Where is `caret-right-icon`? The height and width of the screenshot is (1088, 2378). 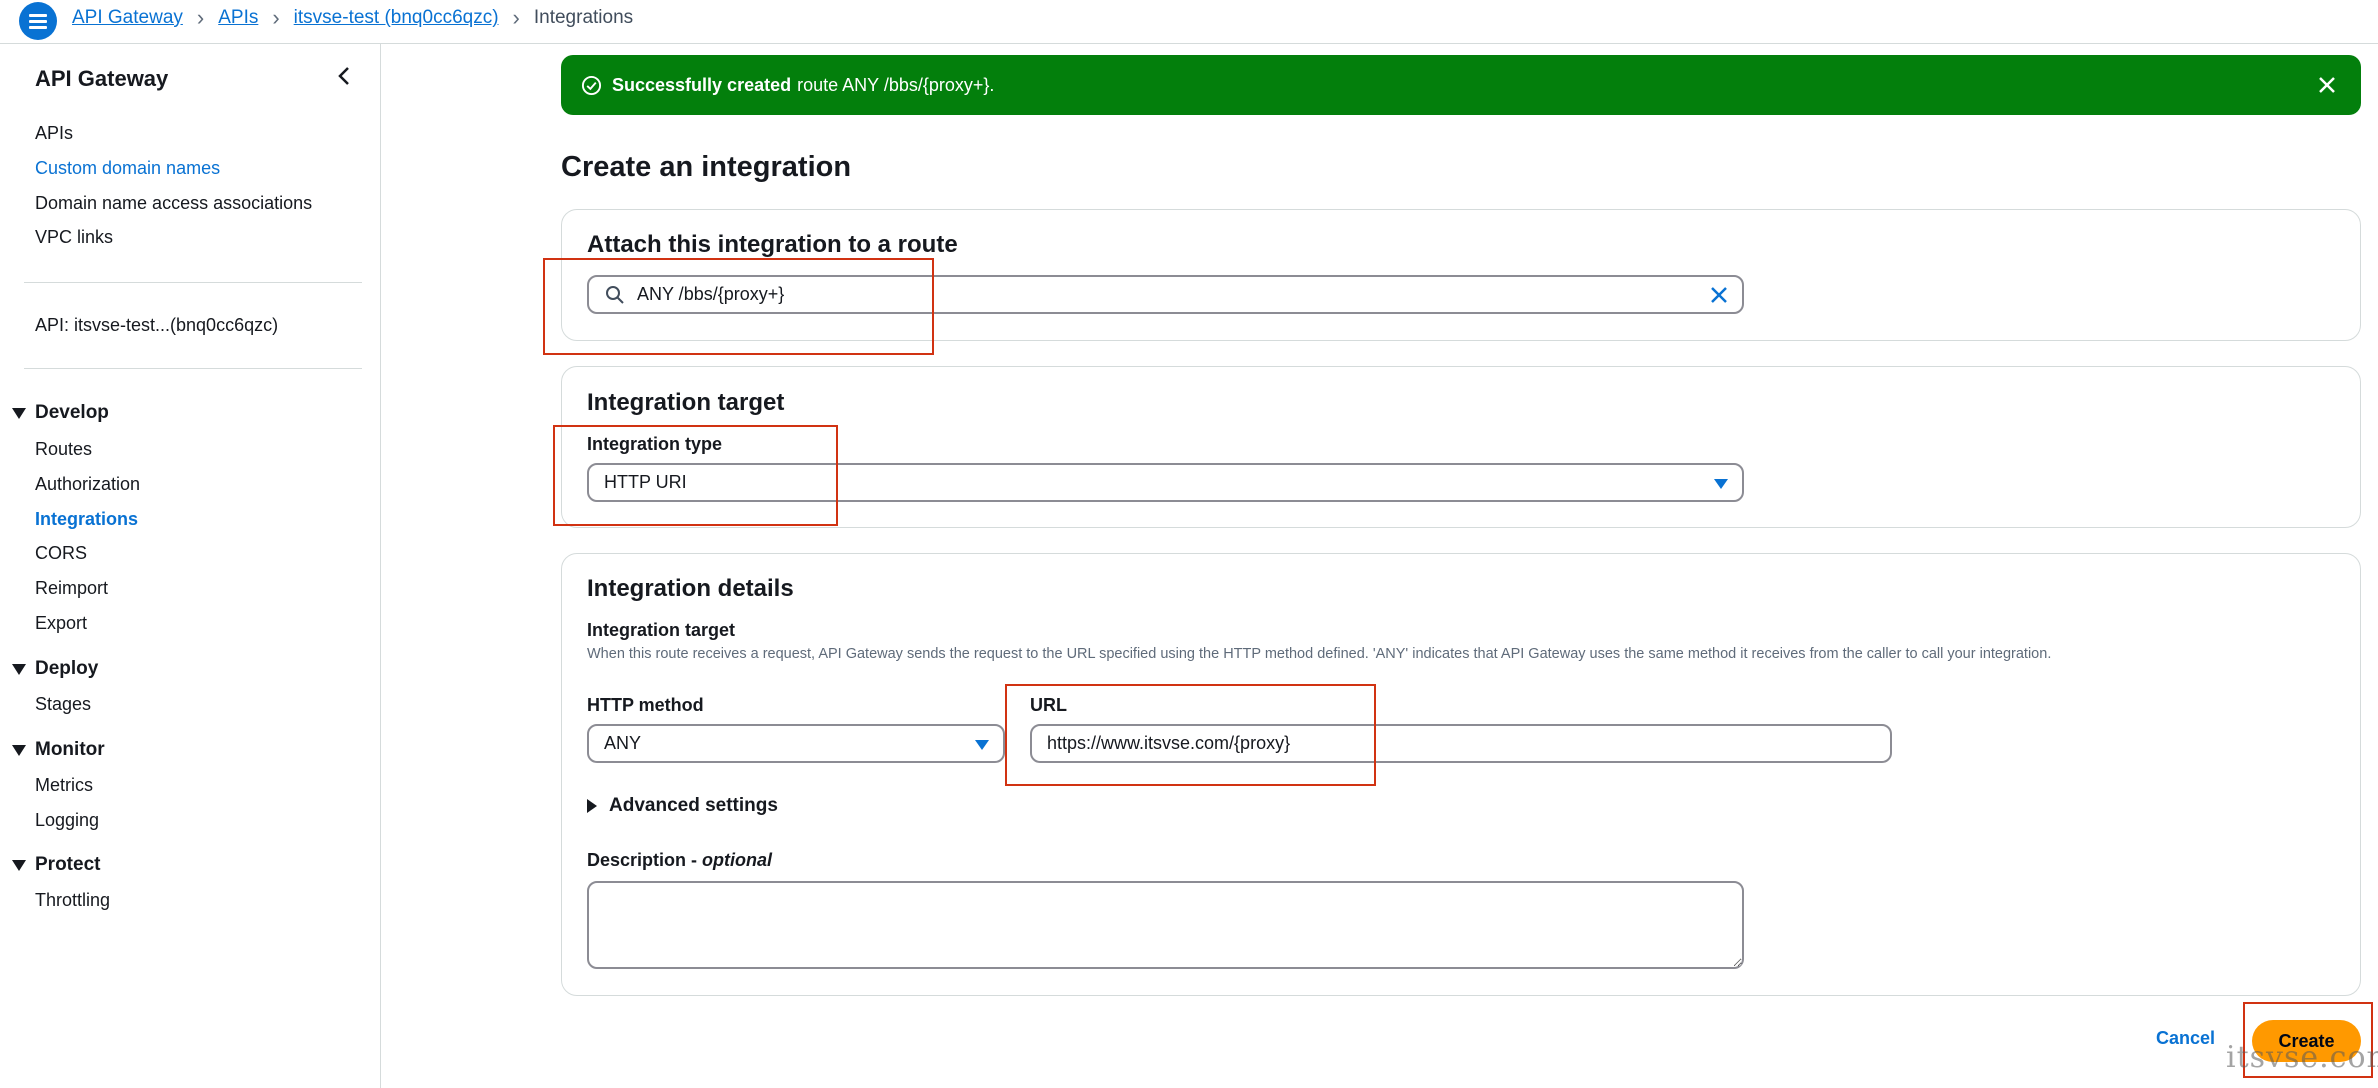 caret-right-icon is located at coordinates (592, 806).